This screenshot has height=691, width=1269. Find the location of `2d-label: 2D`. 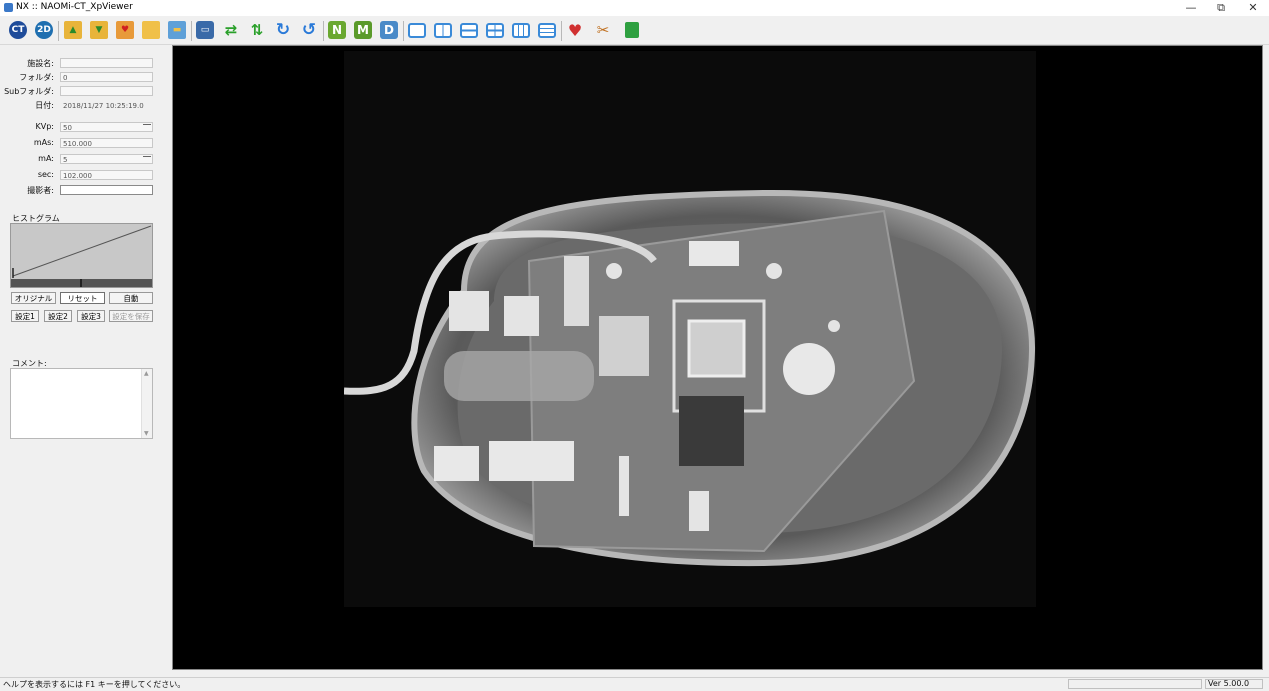

2d-label: 2D is located at coordinates (44, 30).